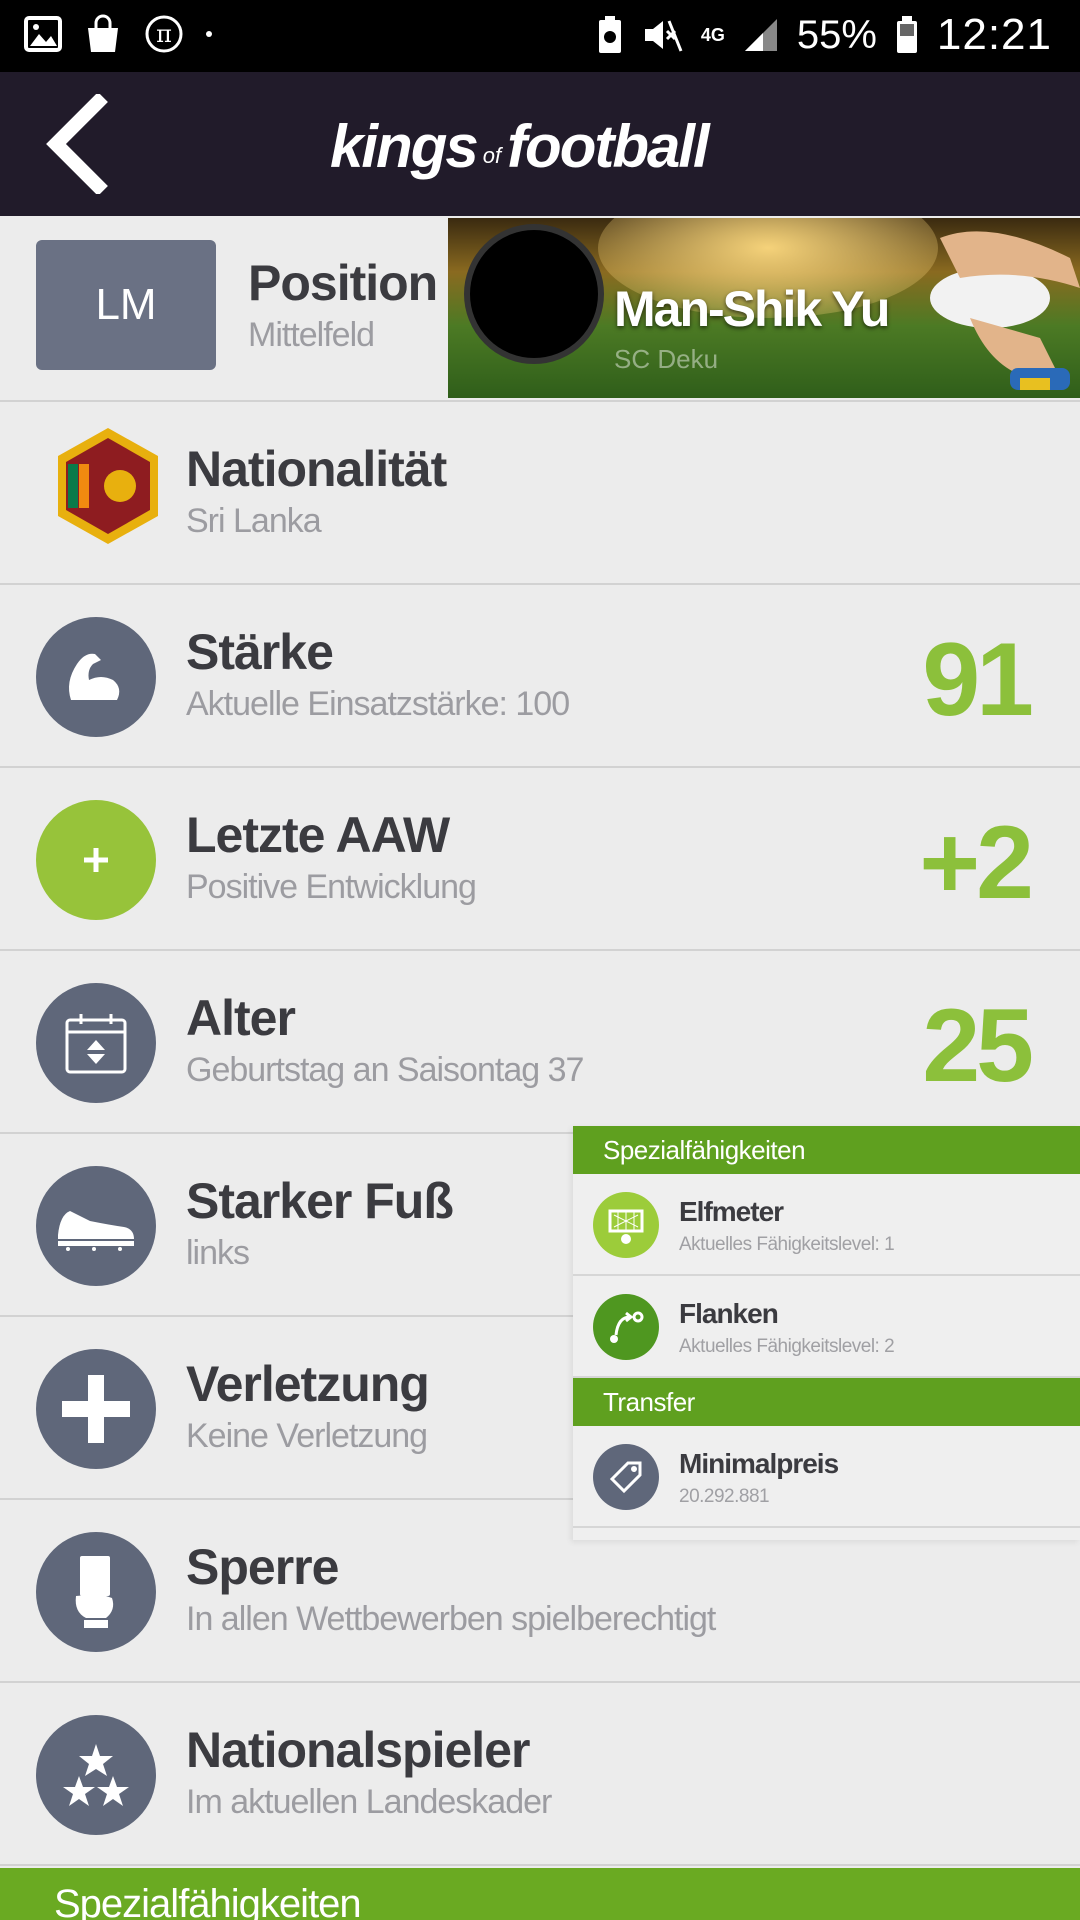  I want to click on cross-icon, so click(96, 1409).